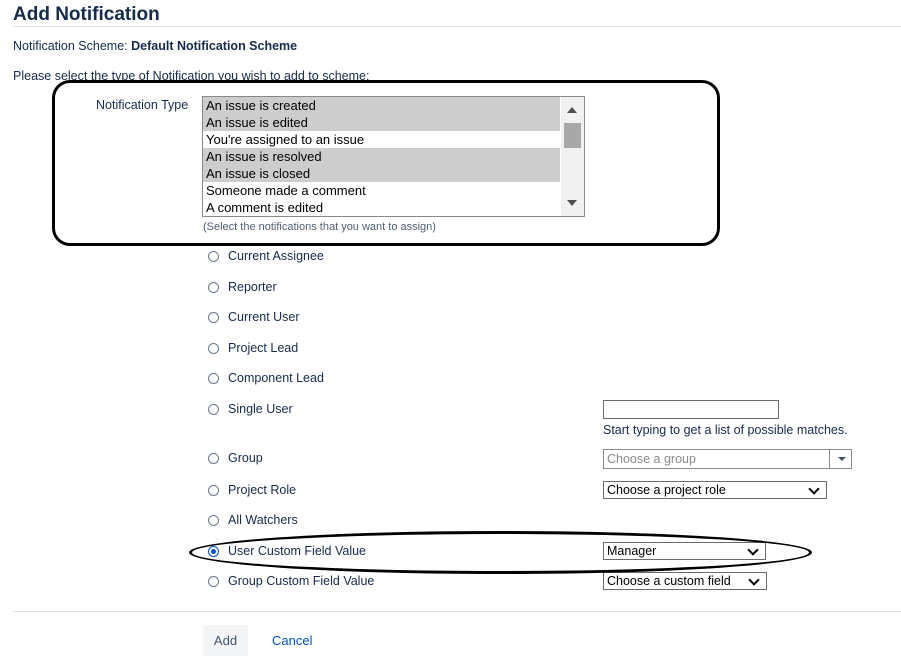  Describe the element at coordinates (666, 490) in the screenshot. I see `project-role-value: Choose a project role` at that location.